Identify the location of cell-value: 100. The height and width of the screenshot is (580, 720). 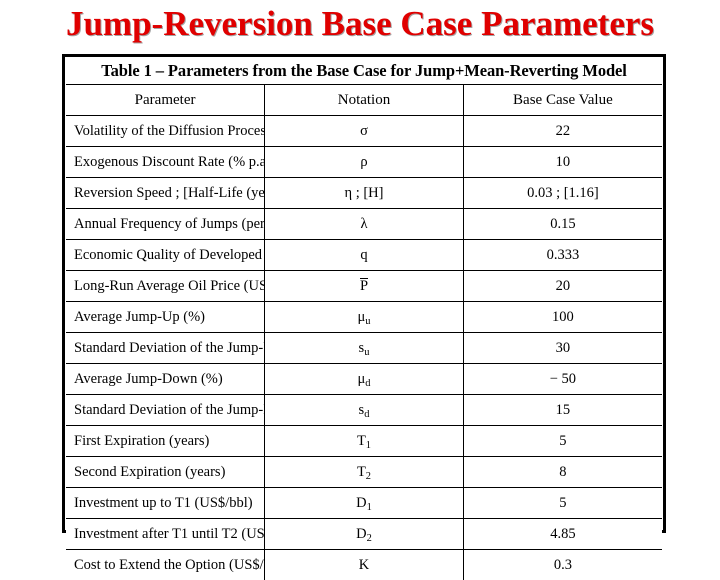
(562, 317).